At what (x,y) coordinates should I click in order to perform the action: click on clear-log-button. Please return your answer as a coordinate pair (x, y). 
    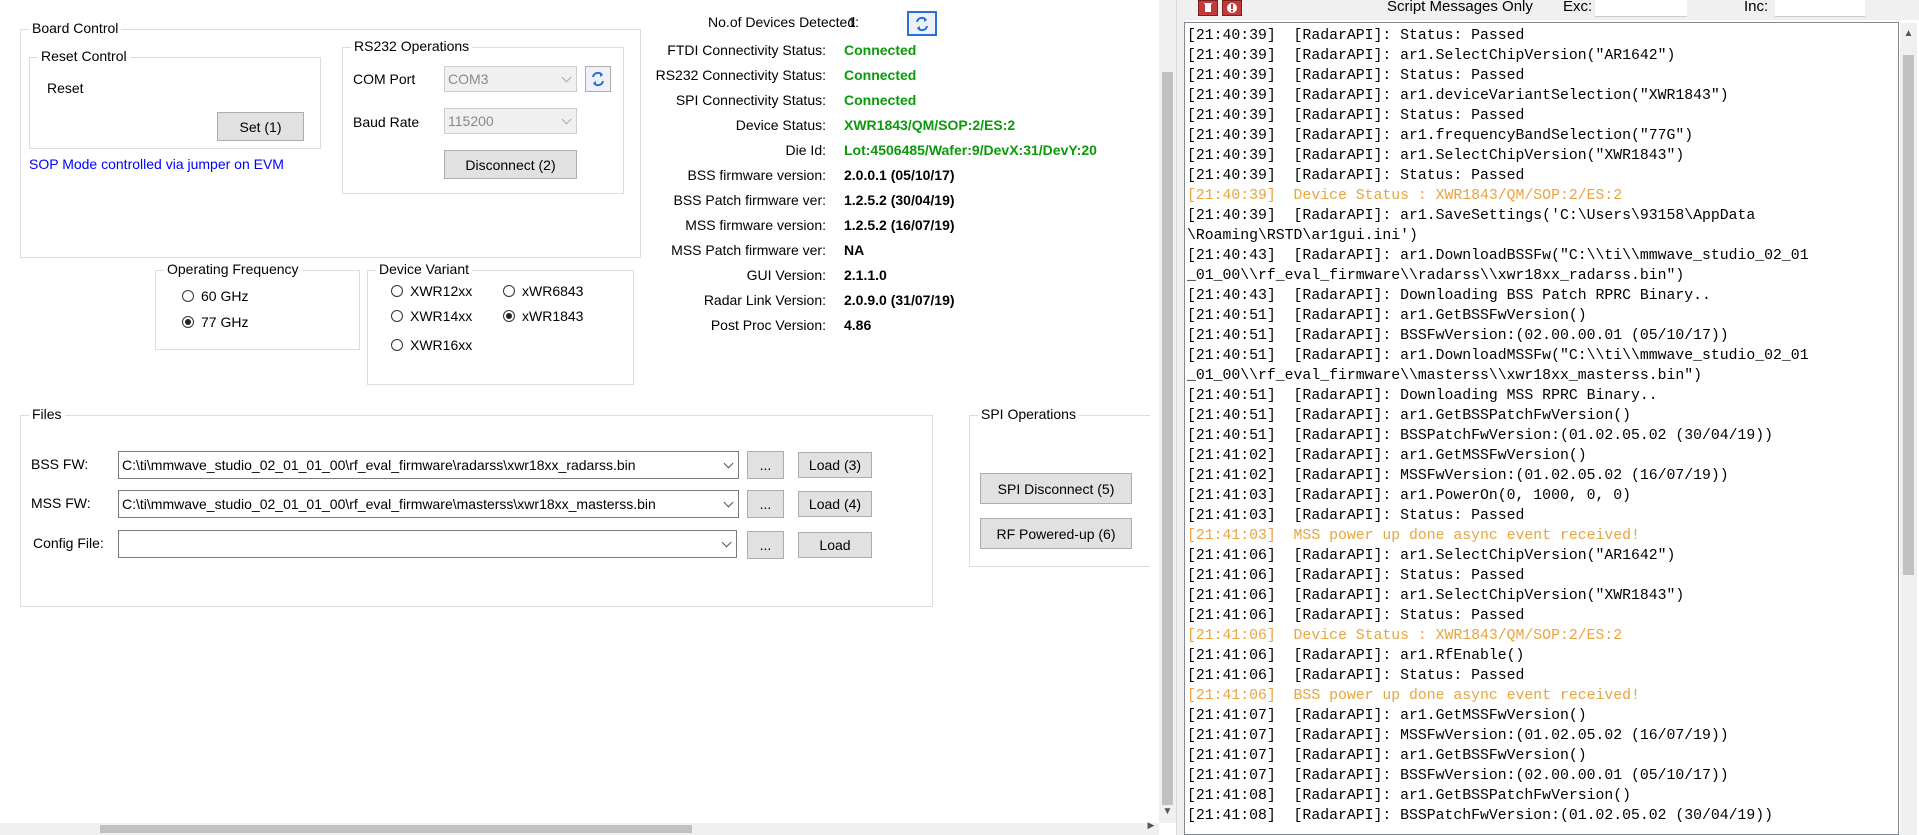
    Looking at the image, I should click on (1208, 8).